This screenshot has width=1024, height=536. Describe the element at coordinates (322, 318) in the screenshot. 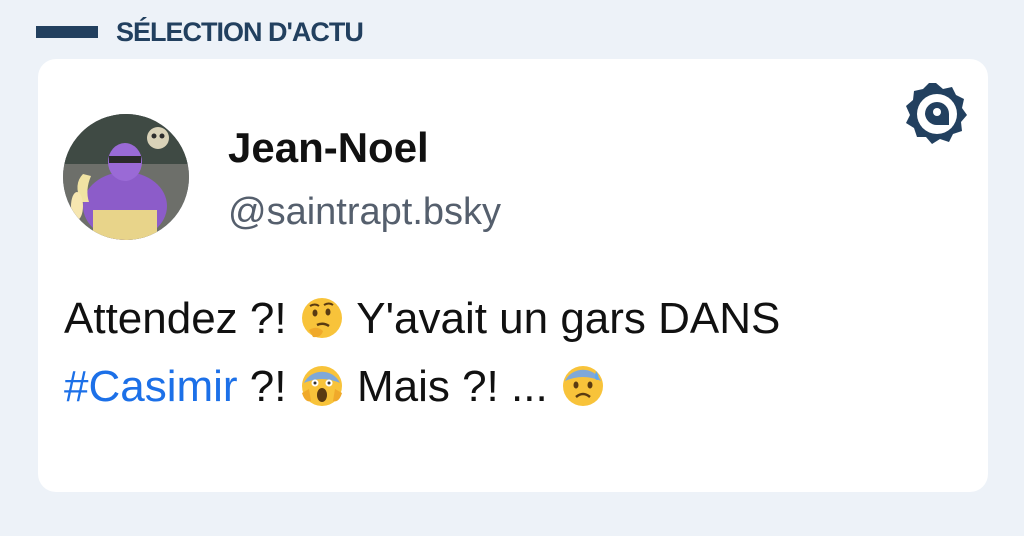

I see `thinking-face-icon` at that location.